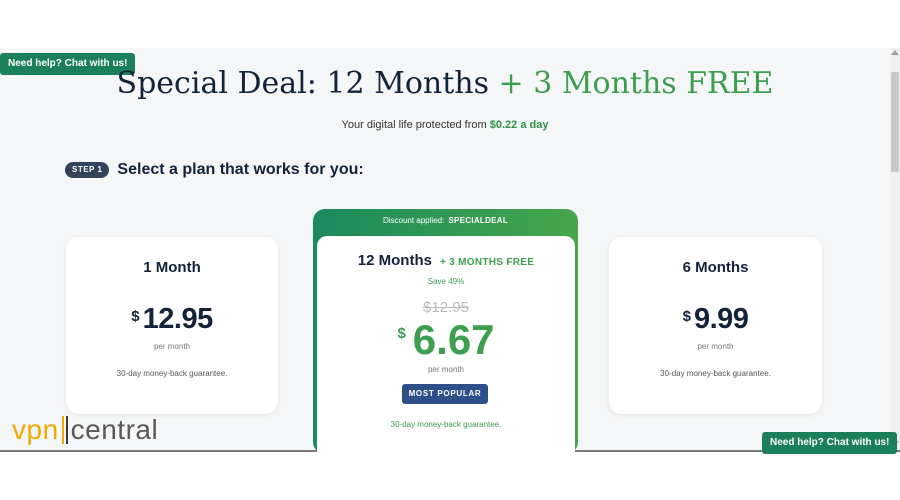  I want to click on title-free: + 3 Months FREE, so click(636, 83).